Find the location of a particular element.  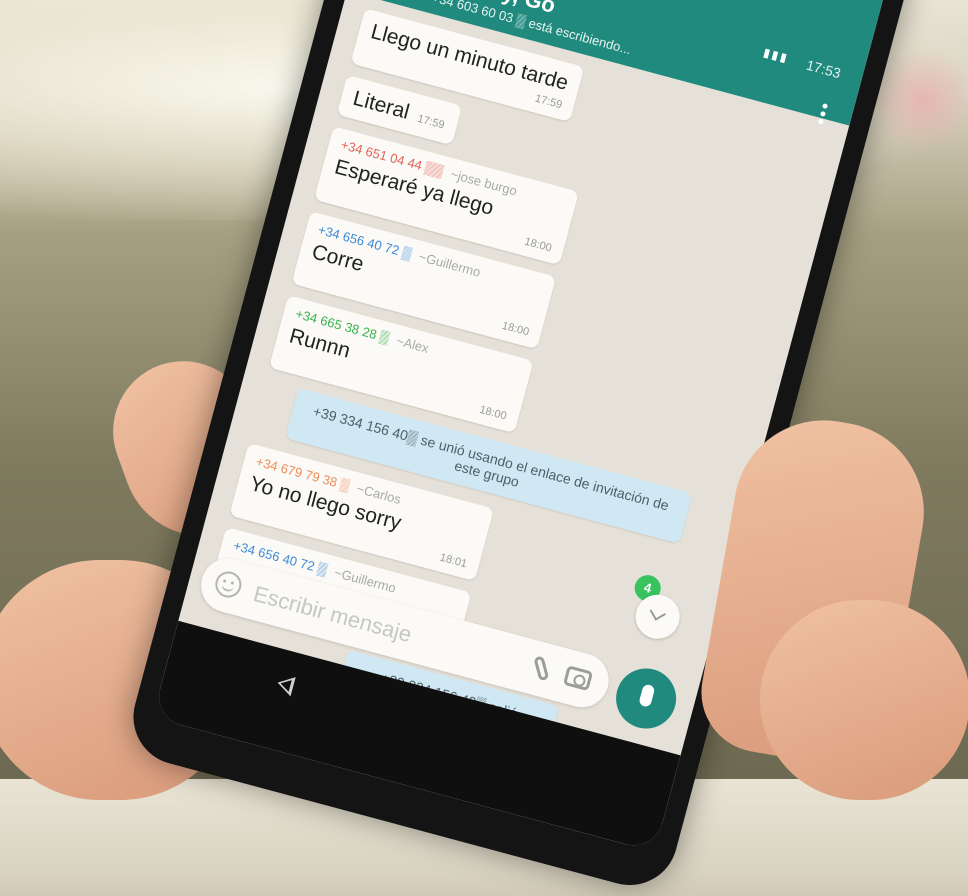

message-time: 17:59 is located at coordinates (430, 122).